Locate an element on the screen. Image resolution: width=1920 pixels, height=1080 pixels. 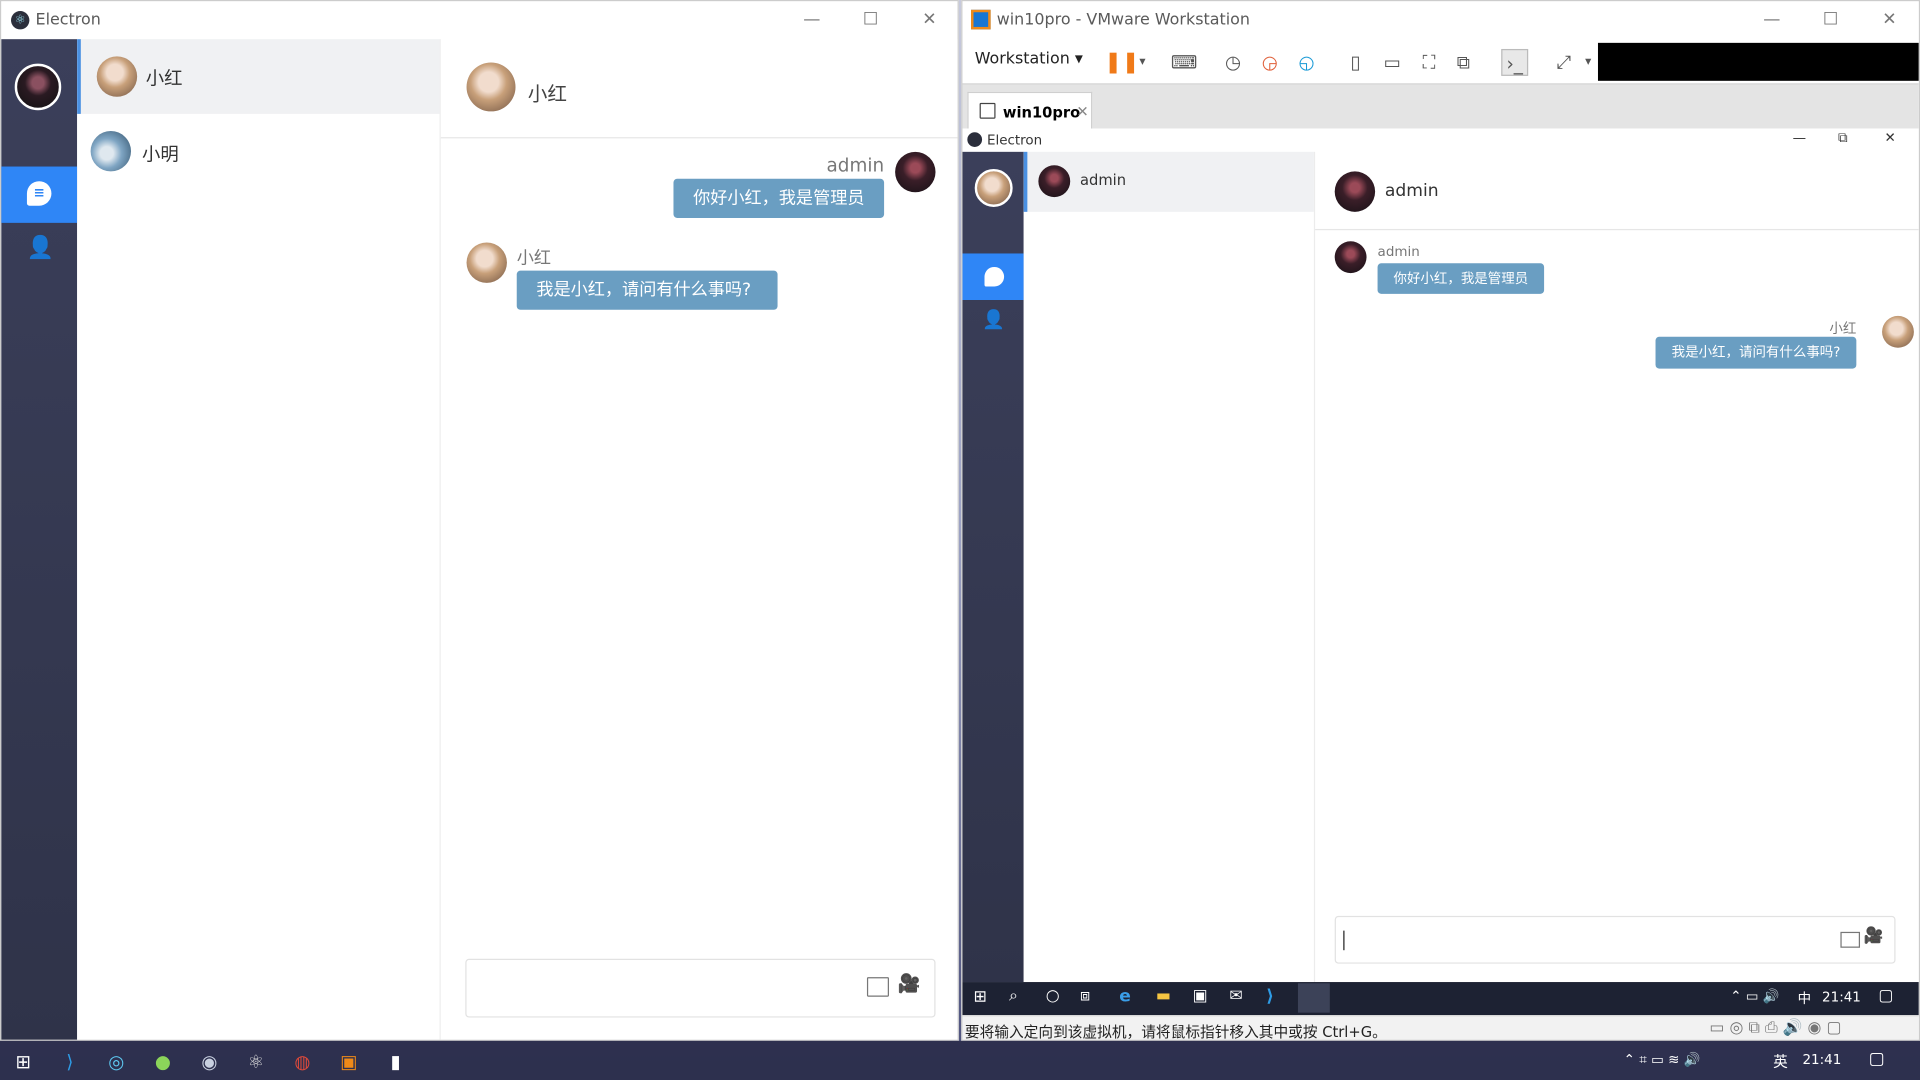
store-icon: ▣ is located at coordinates (1200, 996).